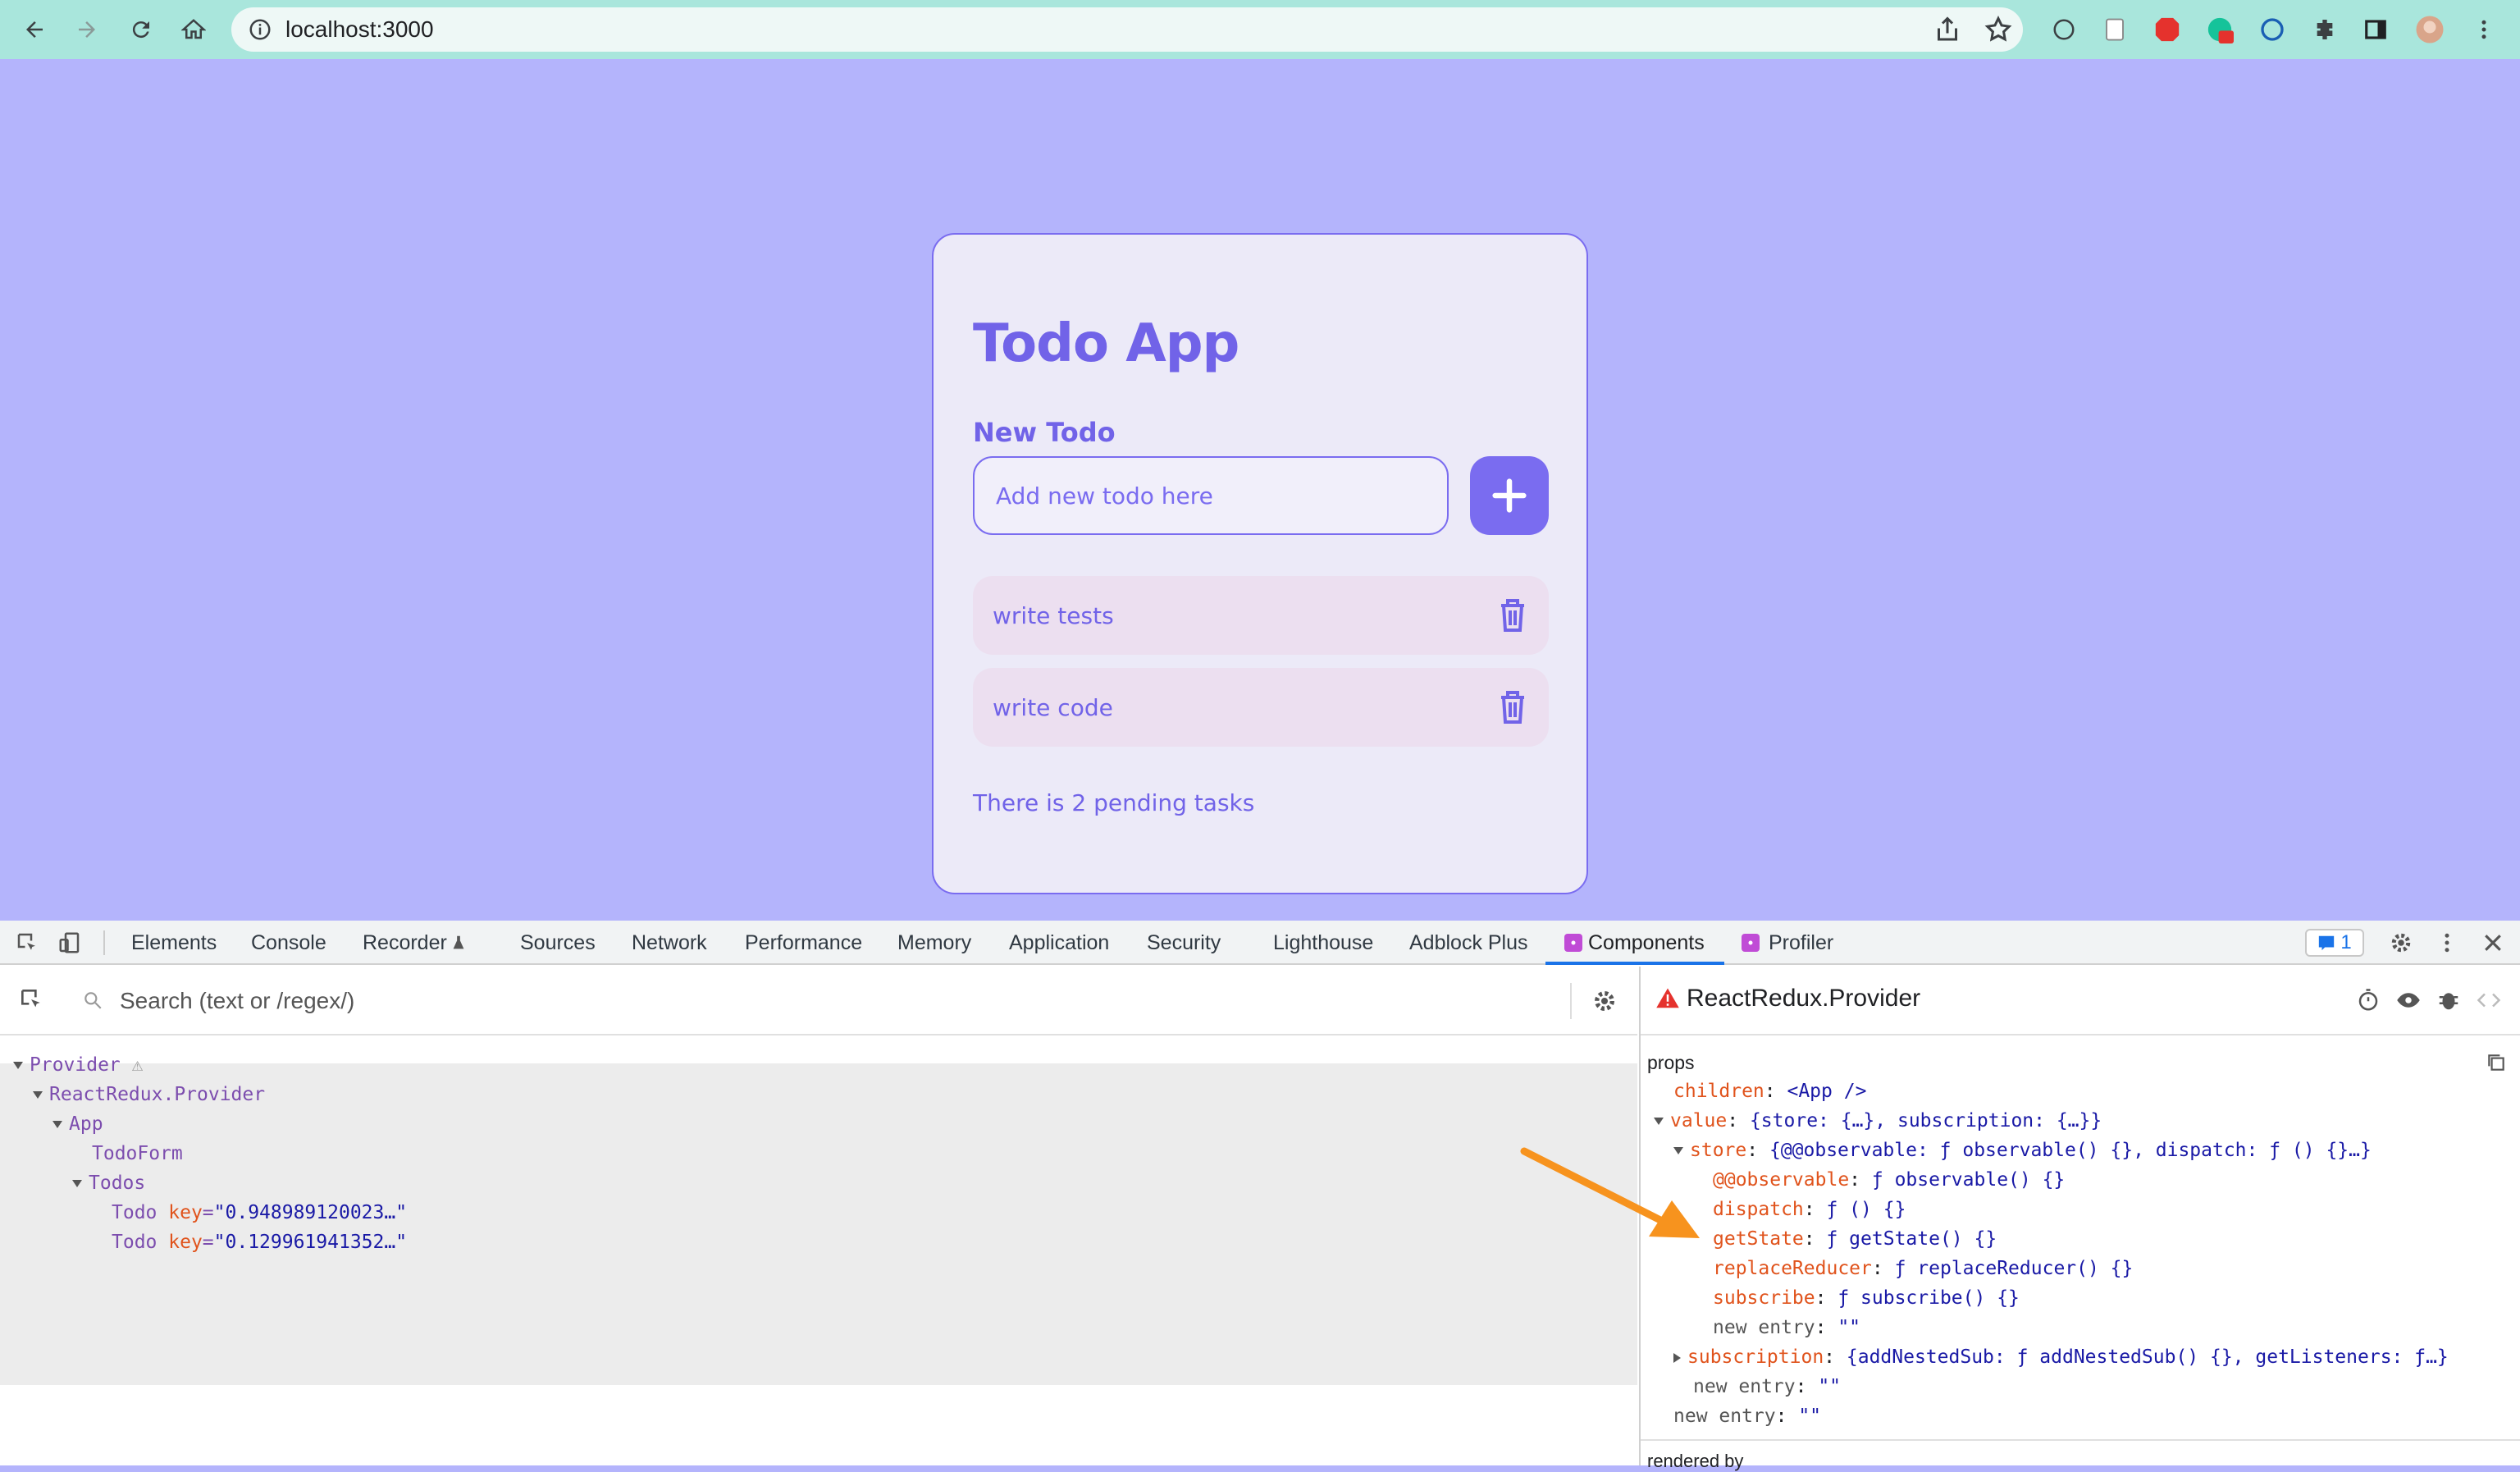 The image size is (2520, 1472). I want to click on avatar, so click(2430, 29).